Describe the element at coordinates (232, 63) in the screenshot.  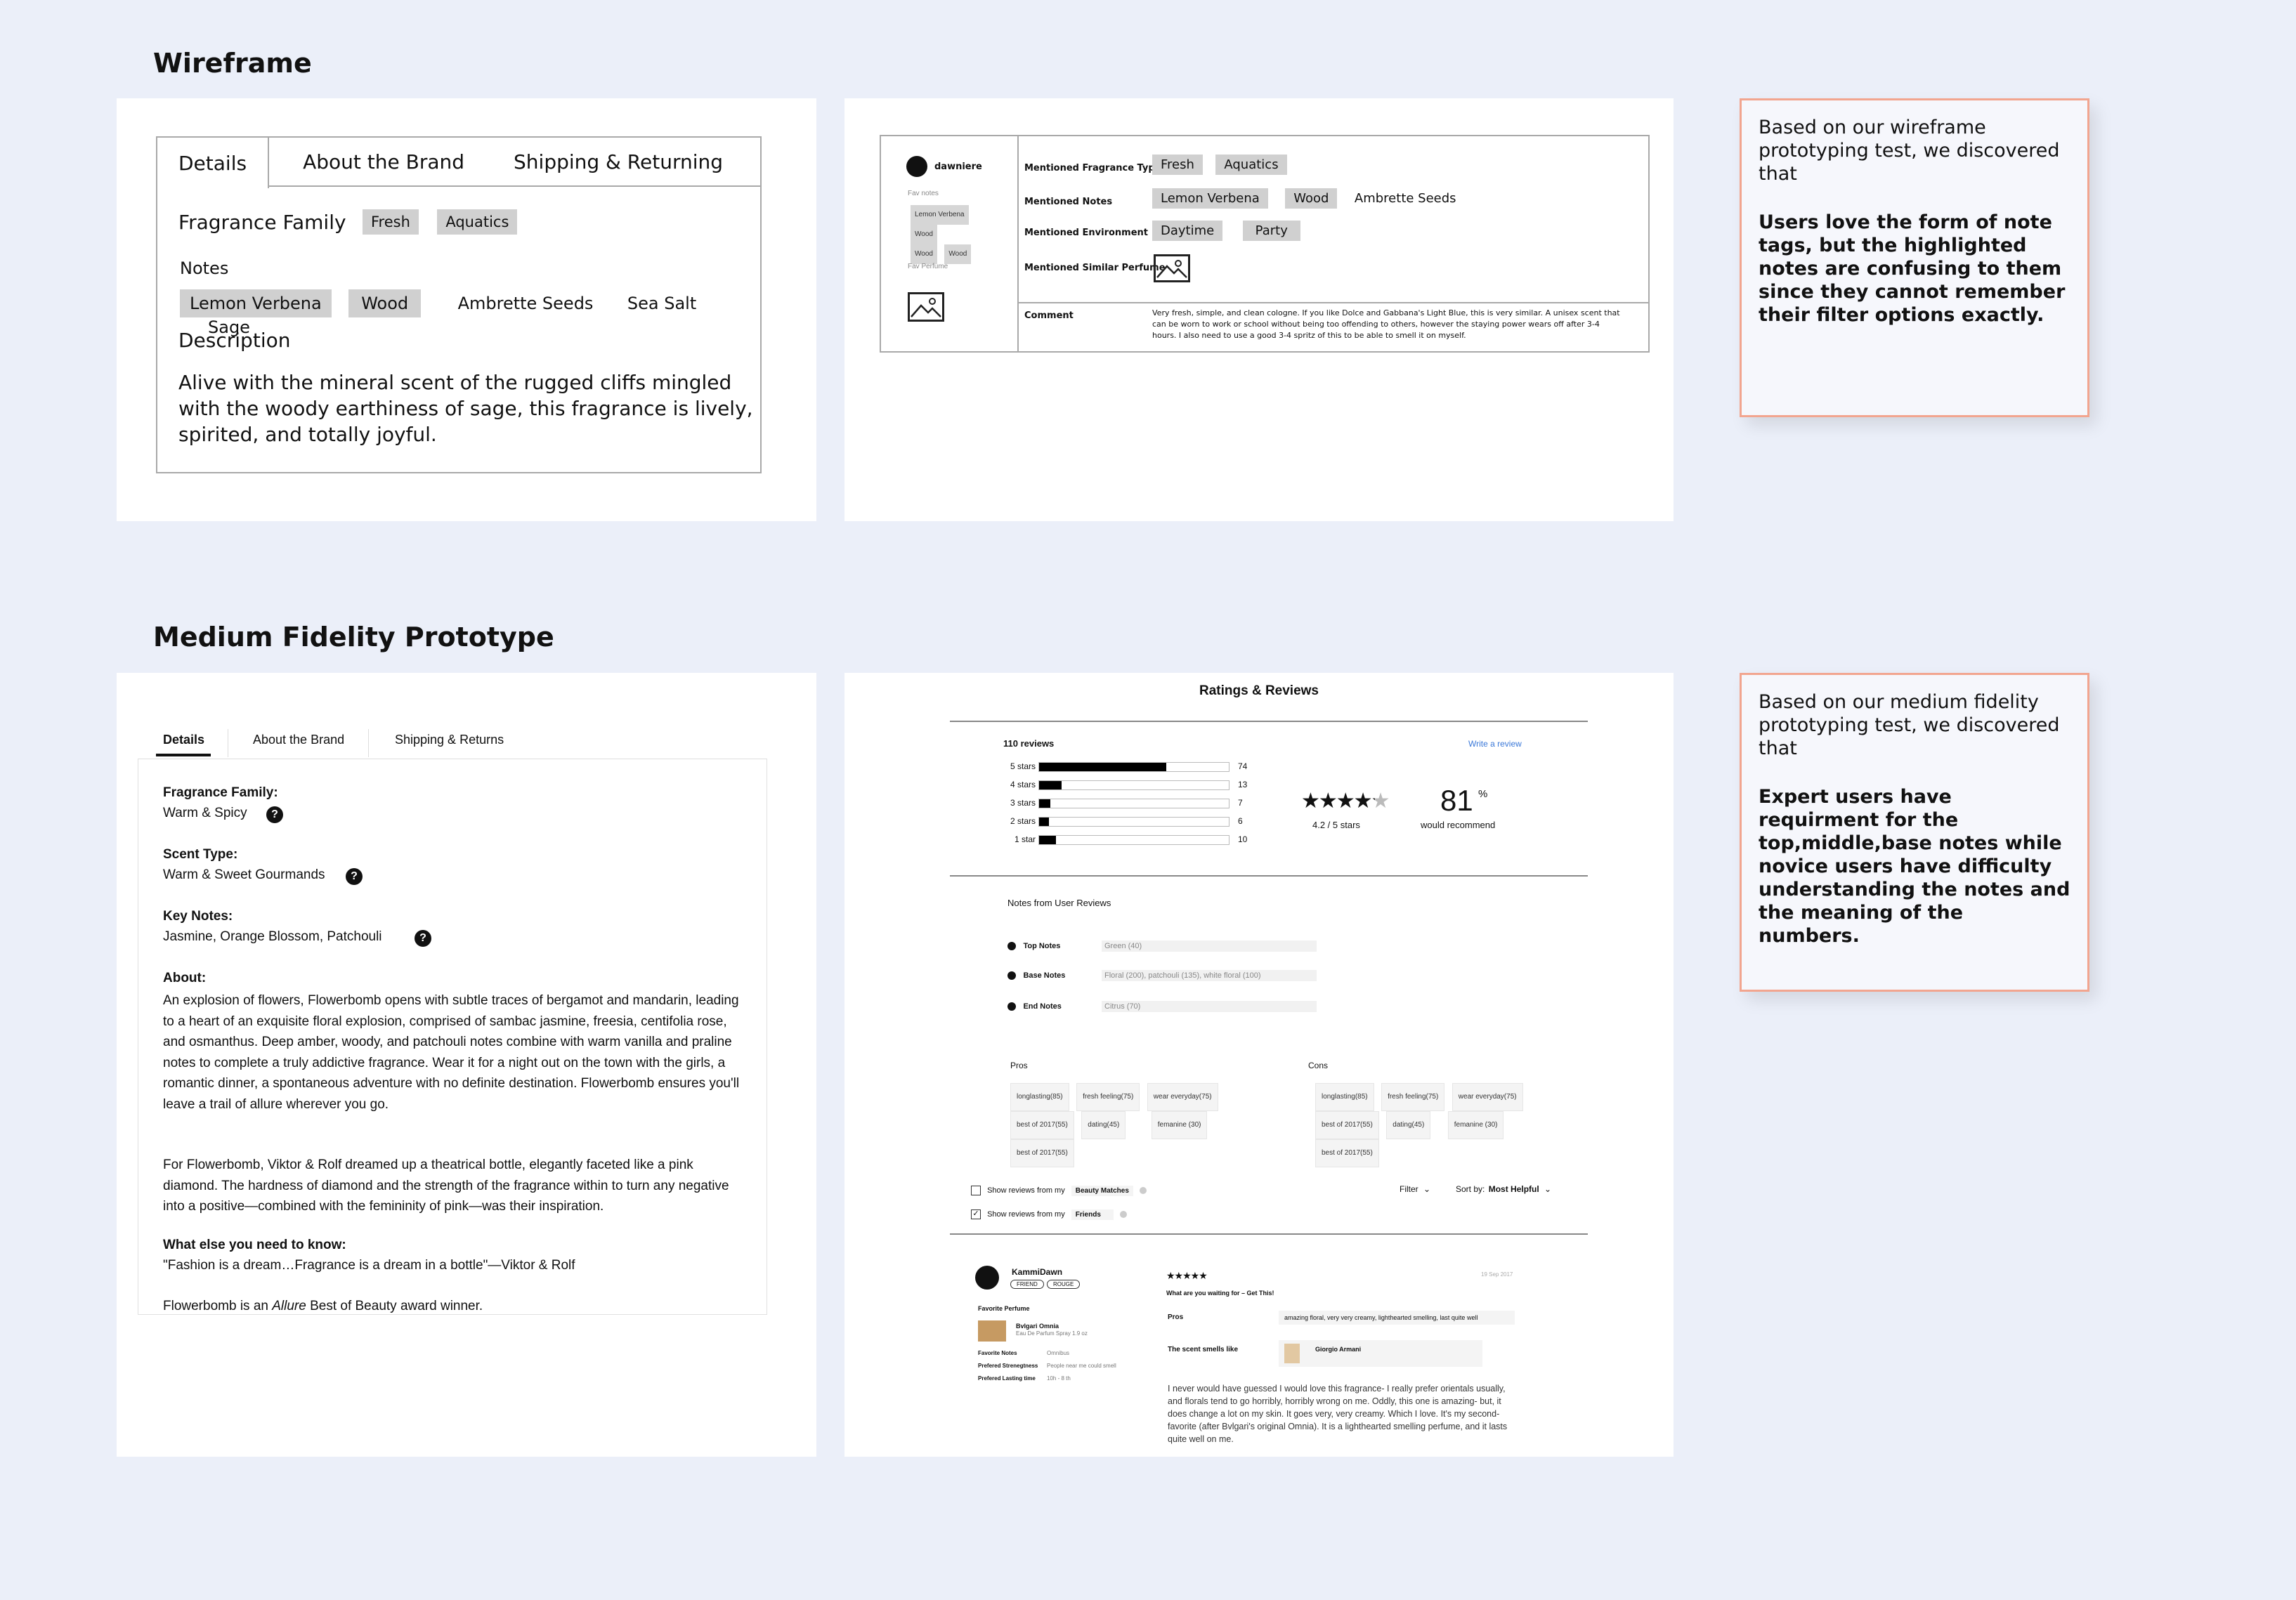
I see `wireframe-section-title: Wireframe` at that location.